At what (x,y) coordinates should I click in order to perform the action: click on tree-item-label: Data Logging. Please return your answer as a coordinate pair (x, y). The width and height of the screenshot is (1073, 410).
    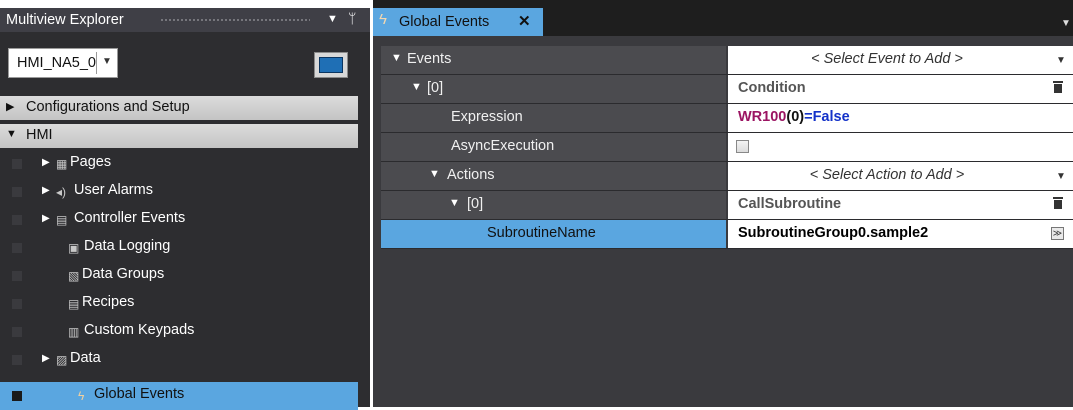
    Looking at the image, I should click on (127, 246).